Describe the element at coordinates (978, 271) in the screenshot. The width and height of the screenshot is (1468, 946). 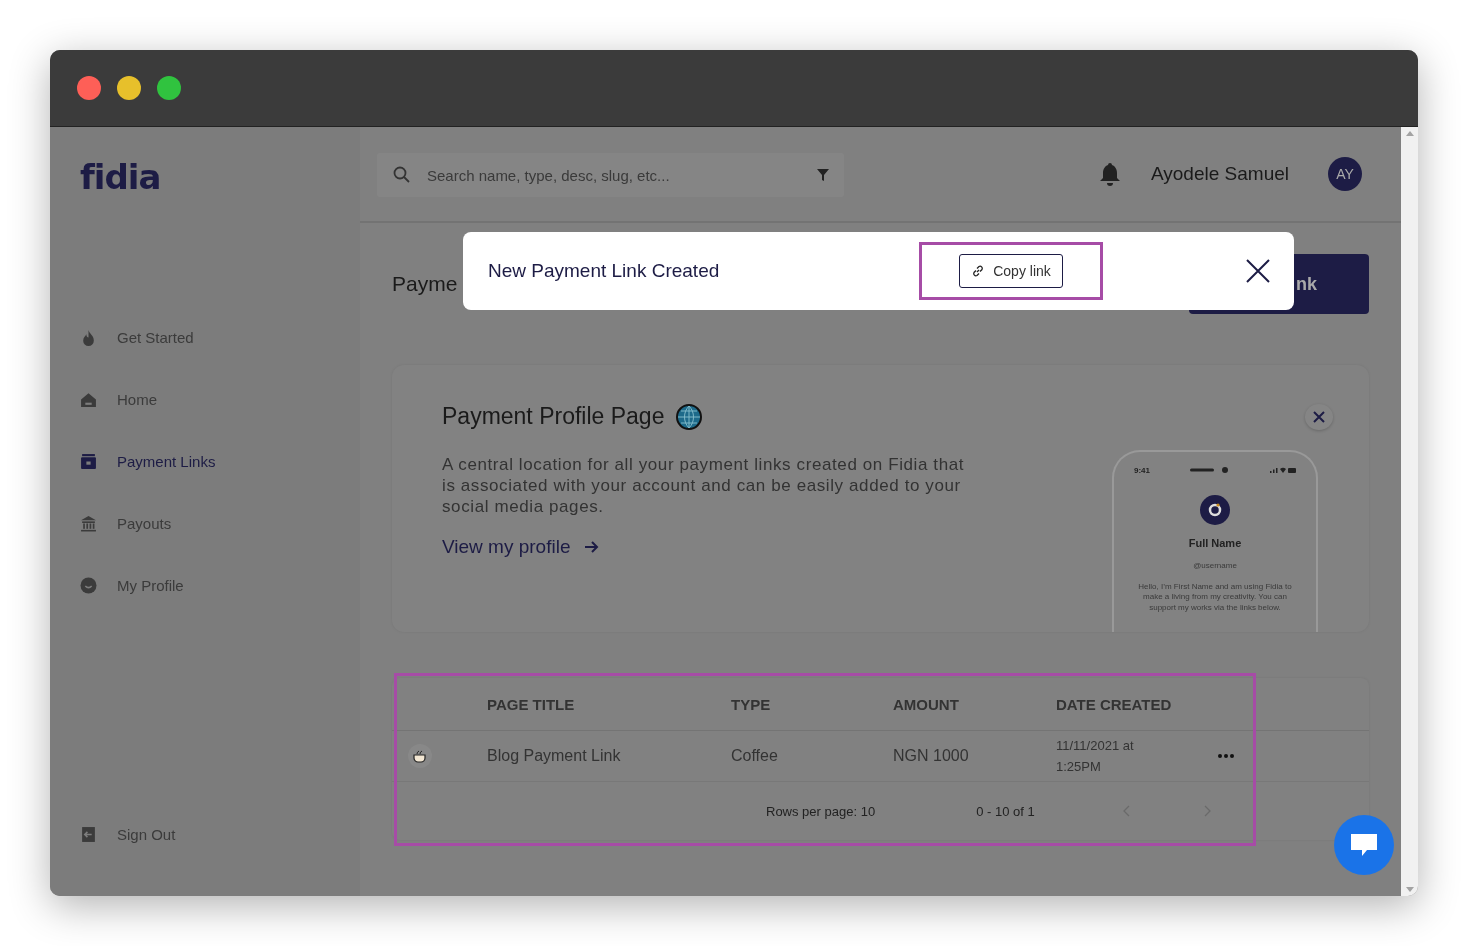
I see `link-icon` at that location.